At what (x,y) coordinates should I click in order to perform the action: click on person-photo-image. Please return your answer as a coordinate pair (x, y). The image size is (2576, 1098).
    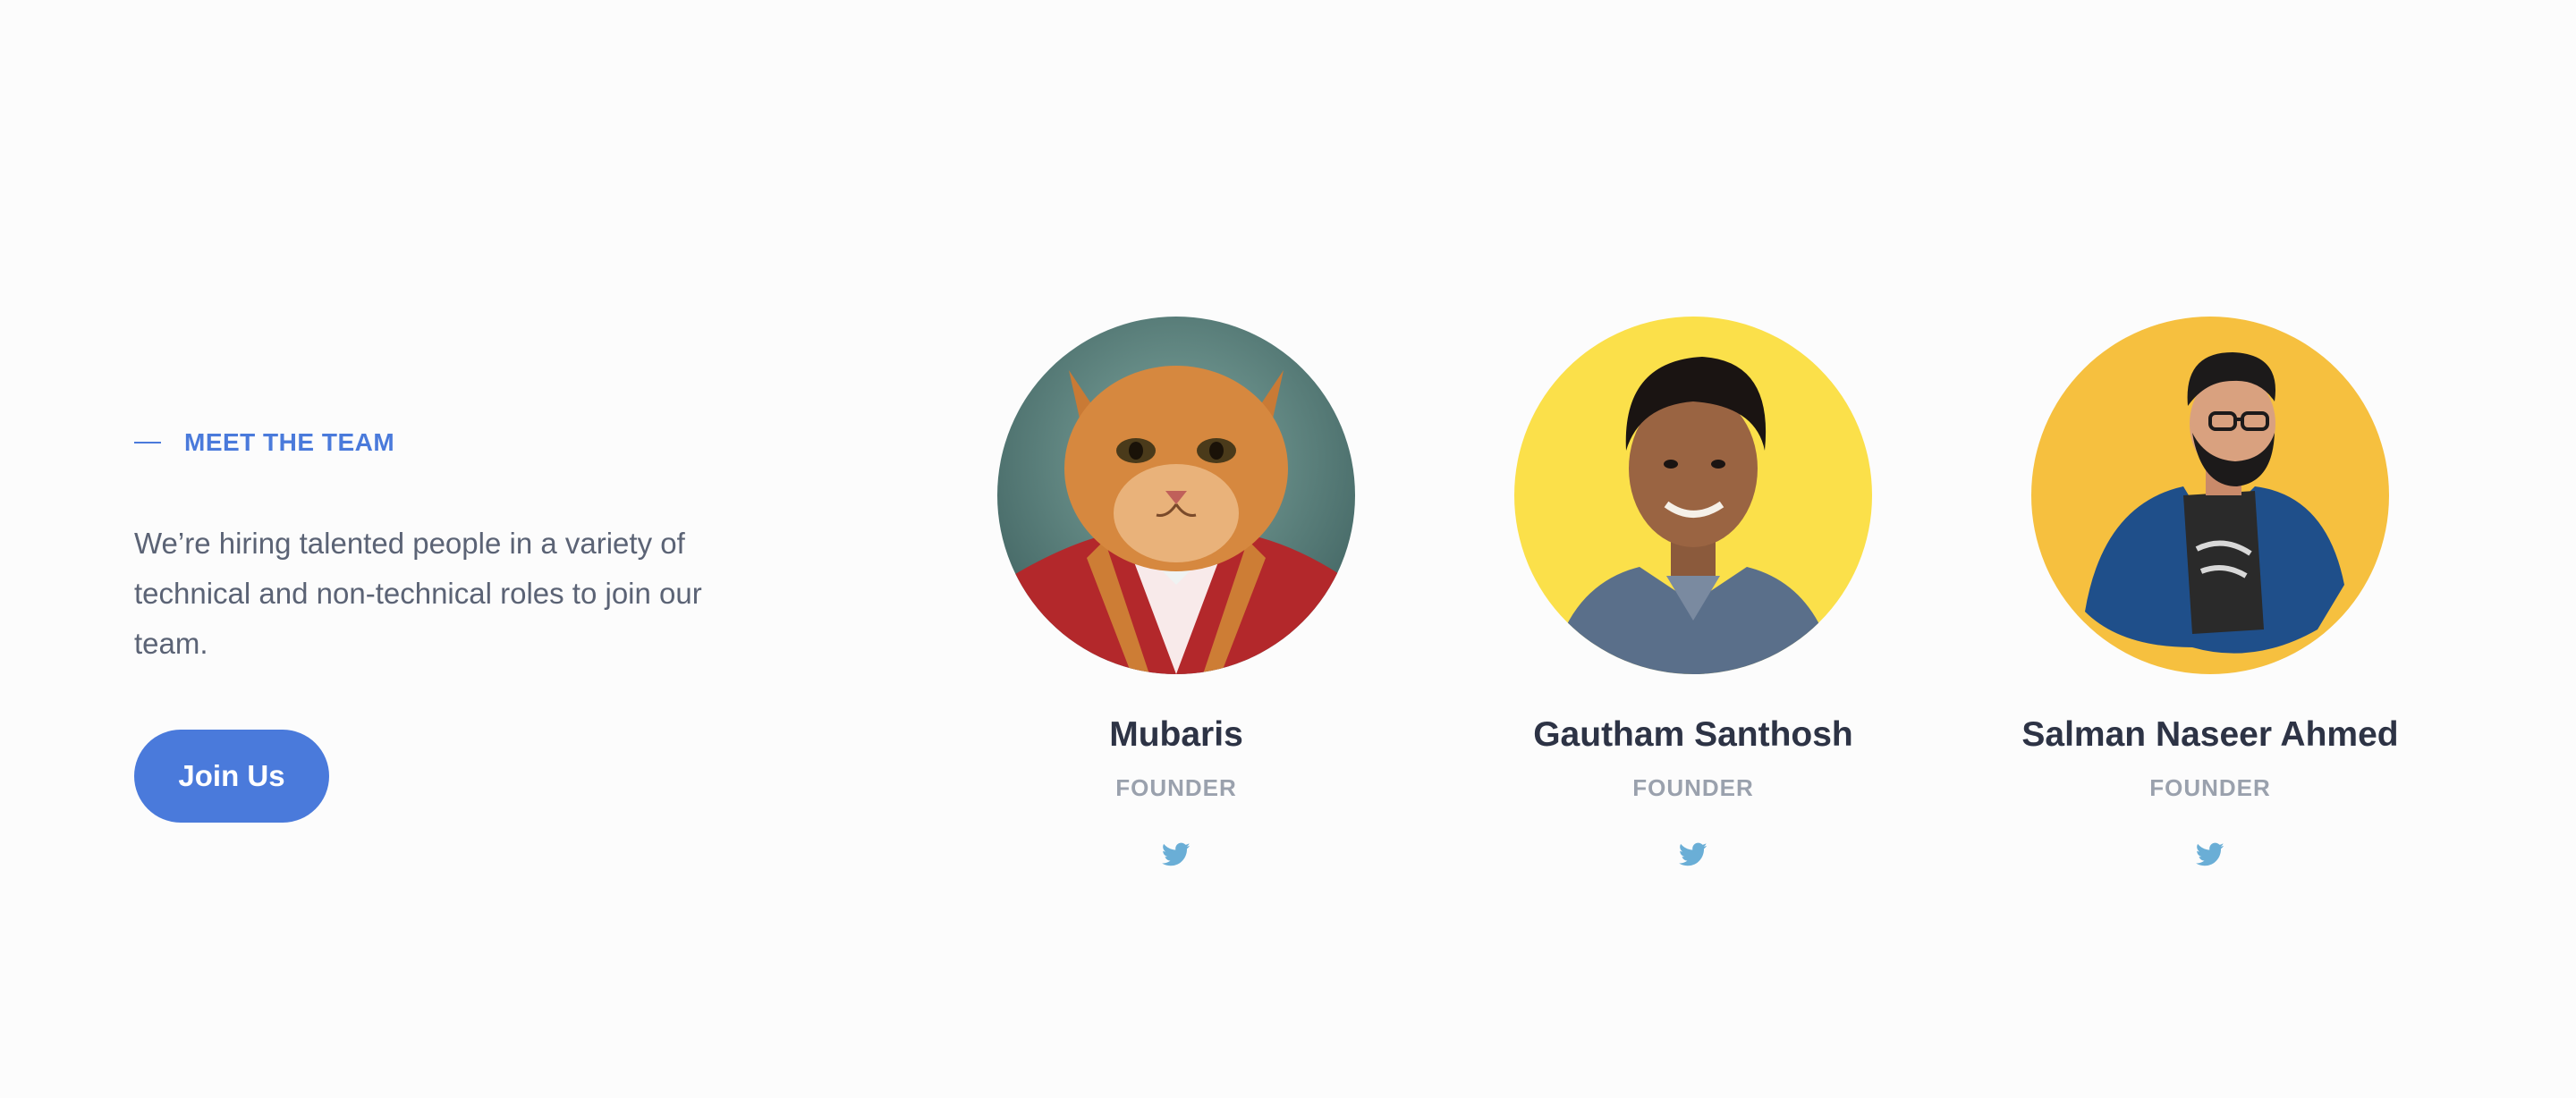
    Looking at the image, I should click on (1693, 495).